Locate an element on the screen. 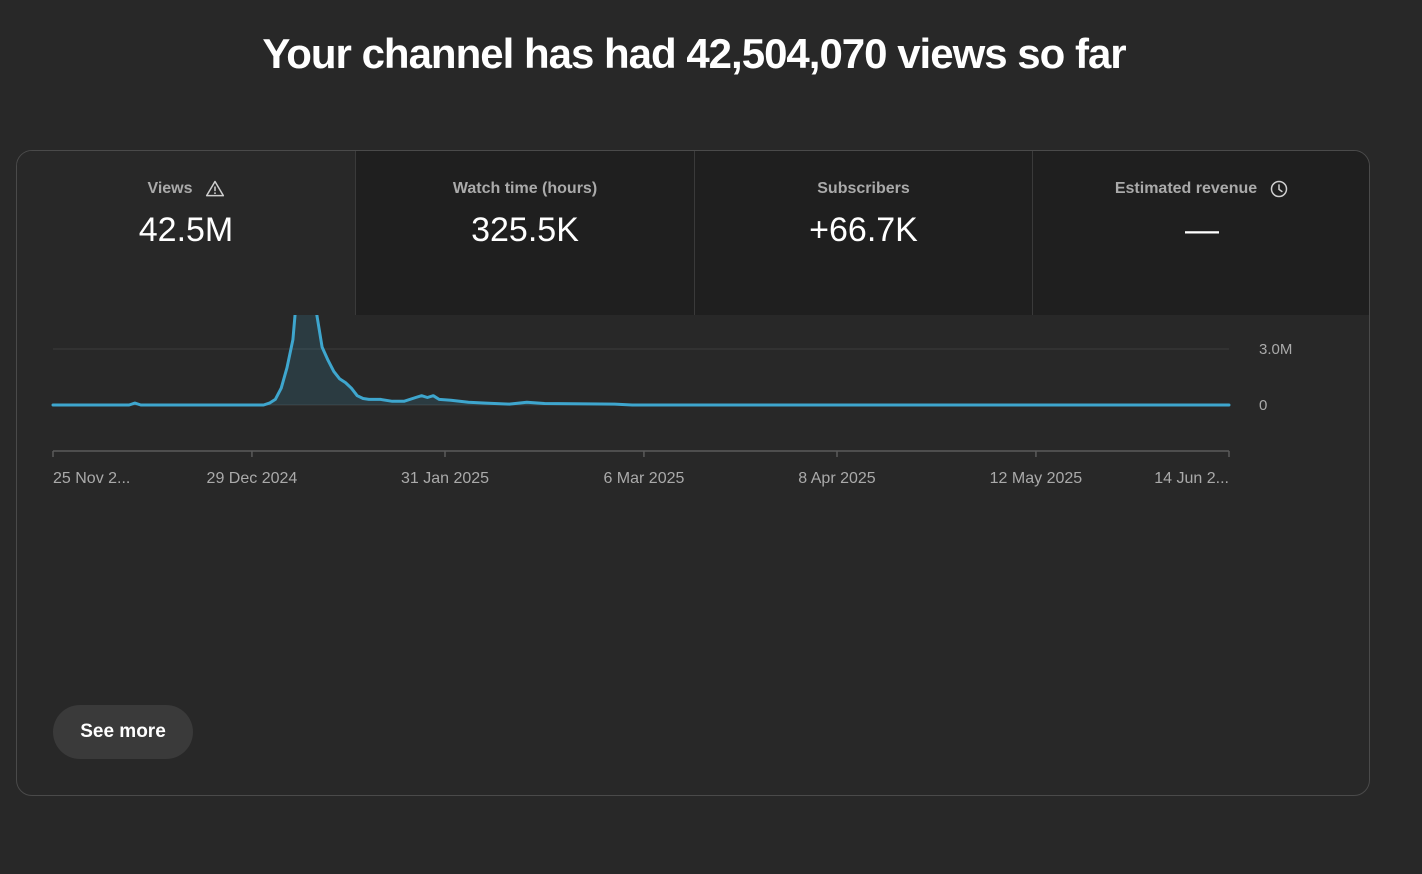  tab-label-text: Subscribers is located at coordinates (863, 188).